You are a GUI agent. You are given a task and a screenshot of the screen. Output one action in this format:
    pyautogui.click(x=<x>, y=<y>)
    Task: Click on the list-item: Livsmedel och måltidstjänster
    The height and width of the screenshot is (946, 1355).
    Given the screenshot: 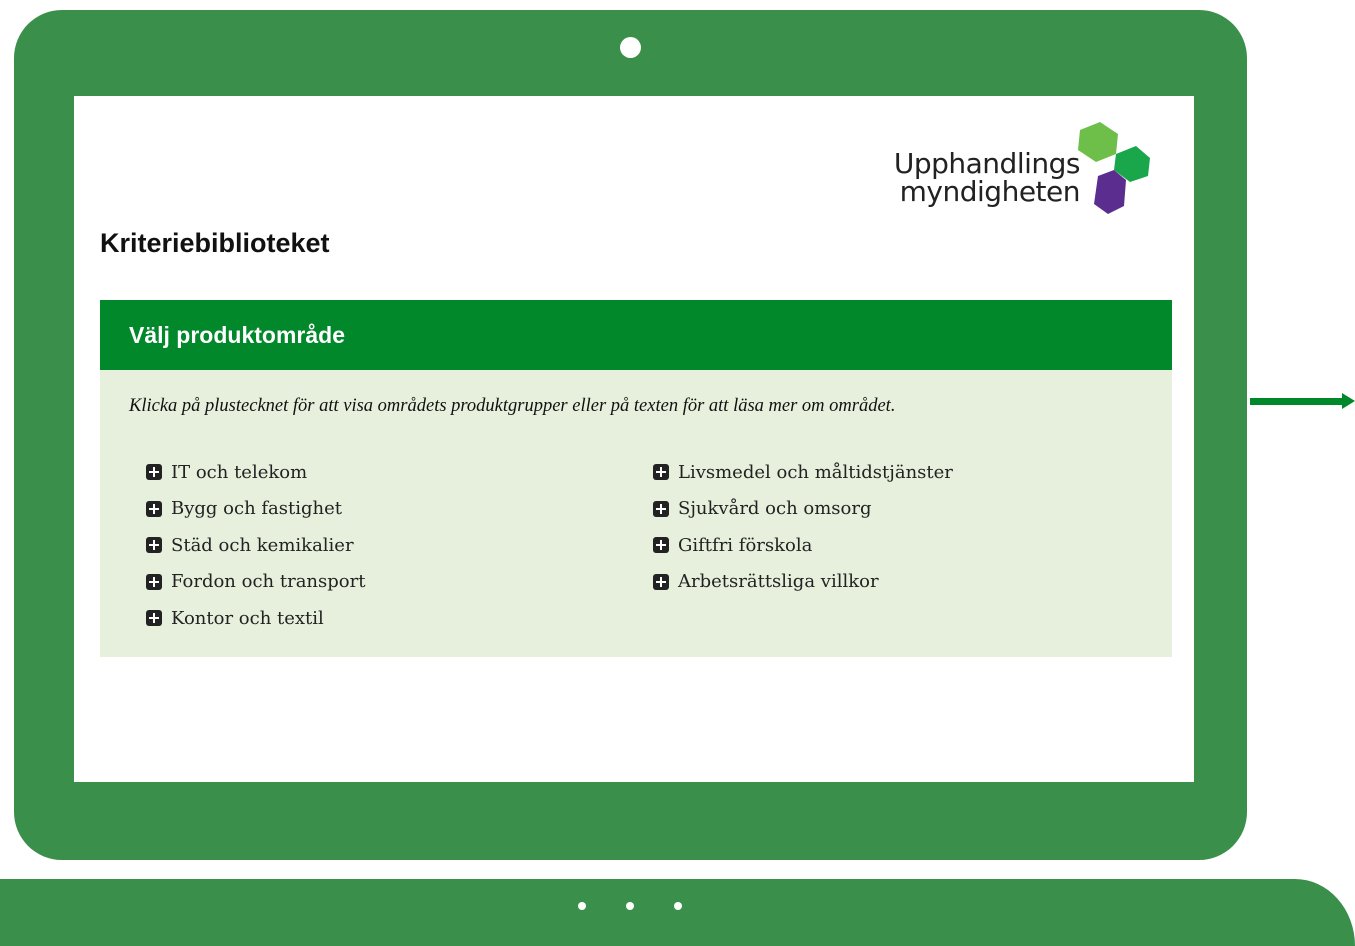 What is the action you would take?
    pyautogui.click(x=803, y=472)
    